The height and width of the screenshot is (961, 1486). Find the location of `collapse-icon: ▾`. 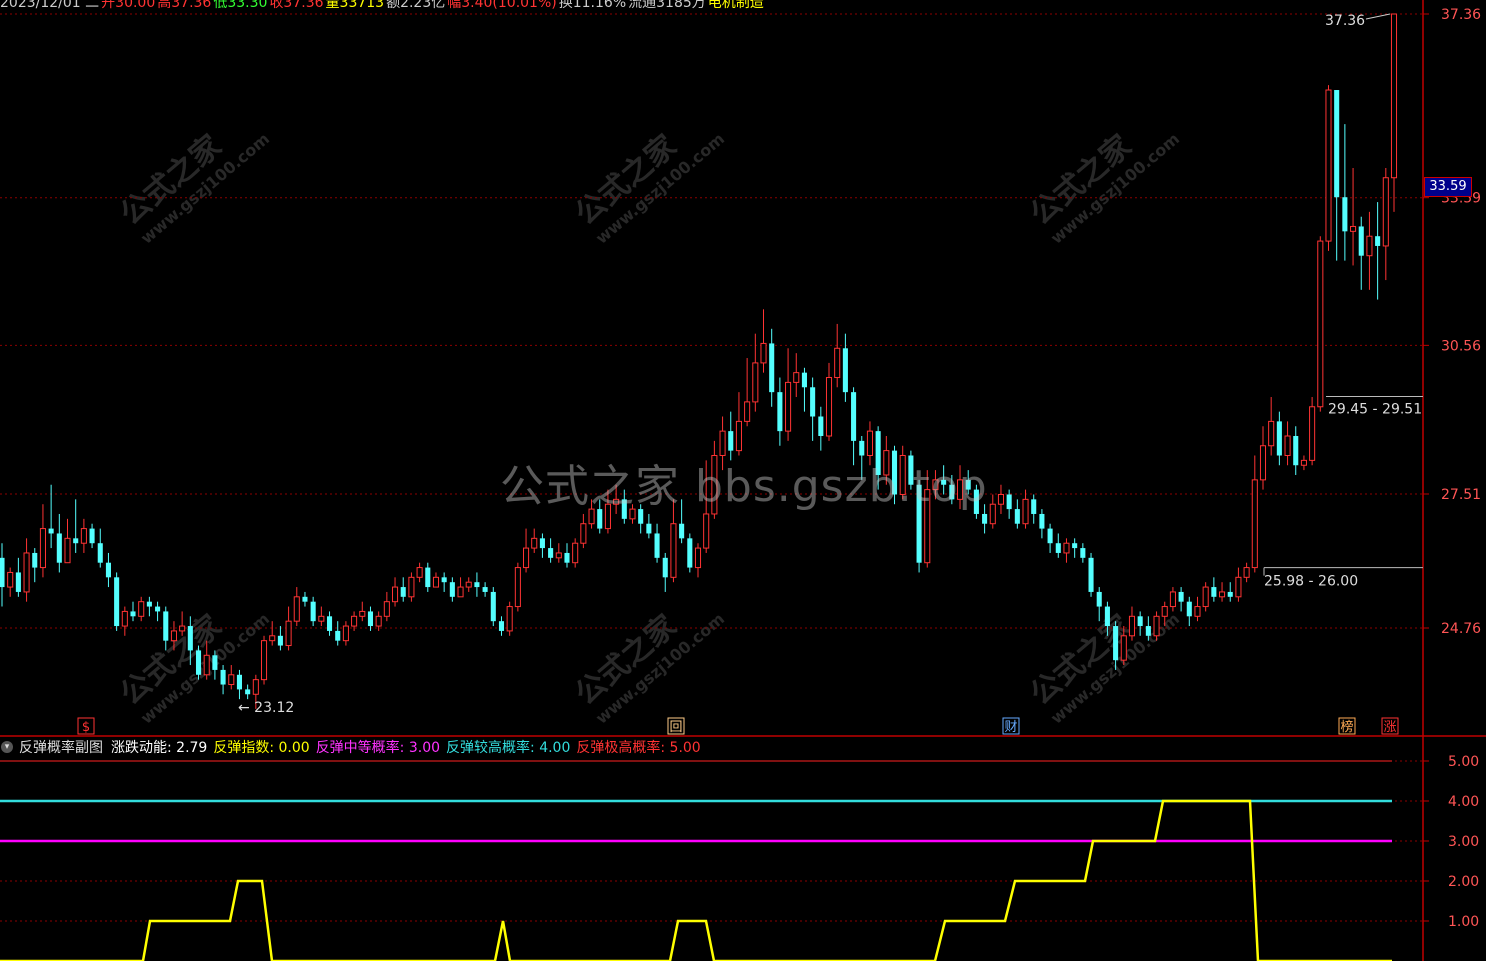

collapse-icon: ▾ is located at coordinates (7, 747).